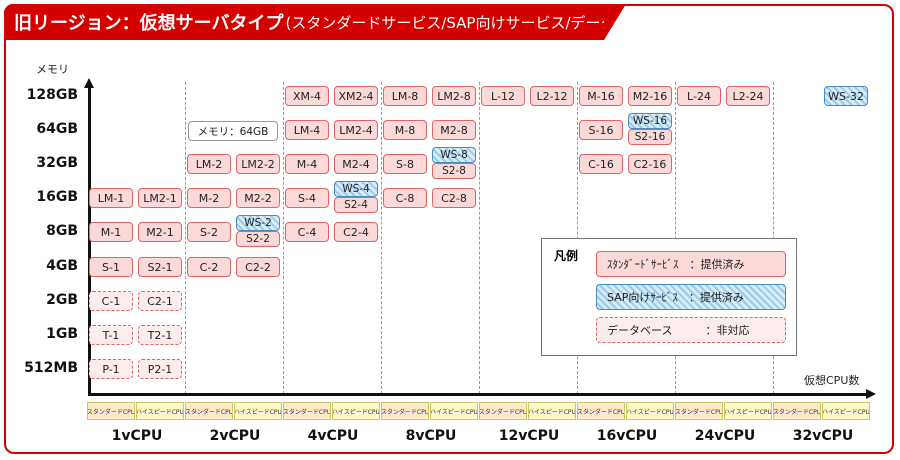 Image resolution: width=900 pixels, height=460 pixels. I want to click on server-type-m-2: M-2, so click(209, 198).